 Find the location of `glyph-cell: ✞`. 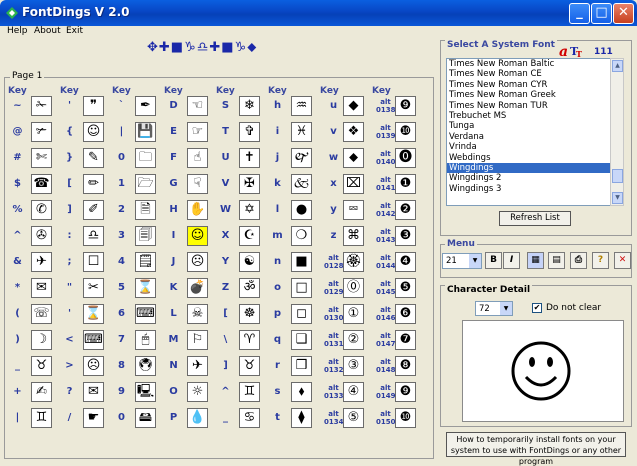

glyph-cell: ✞ is located at coordinates (249, 132).